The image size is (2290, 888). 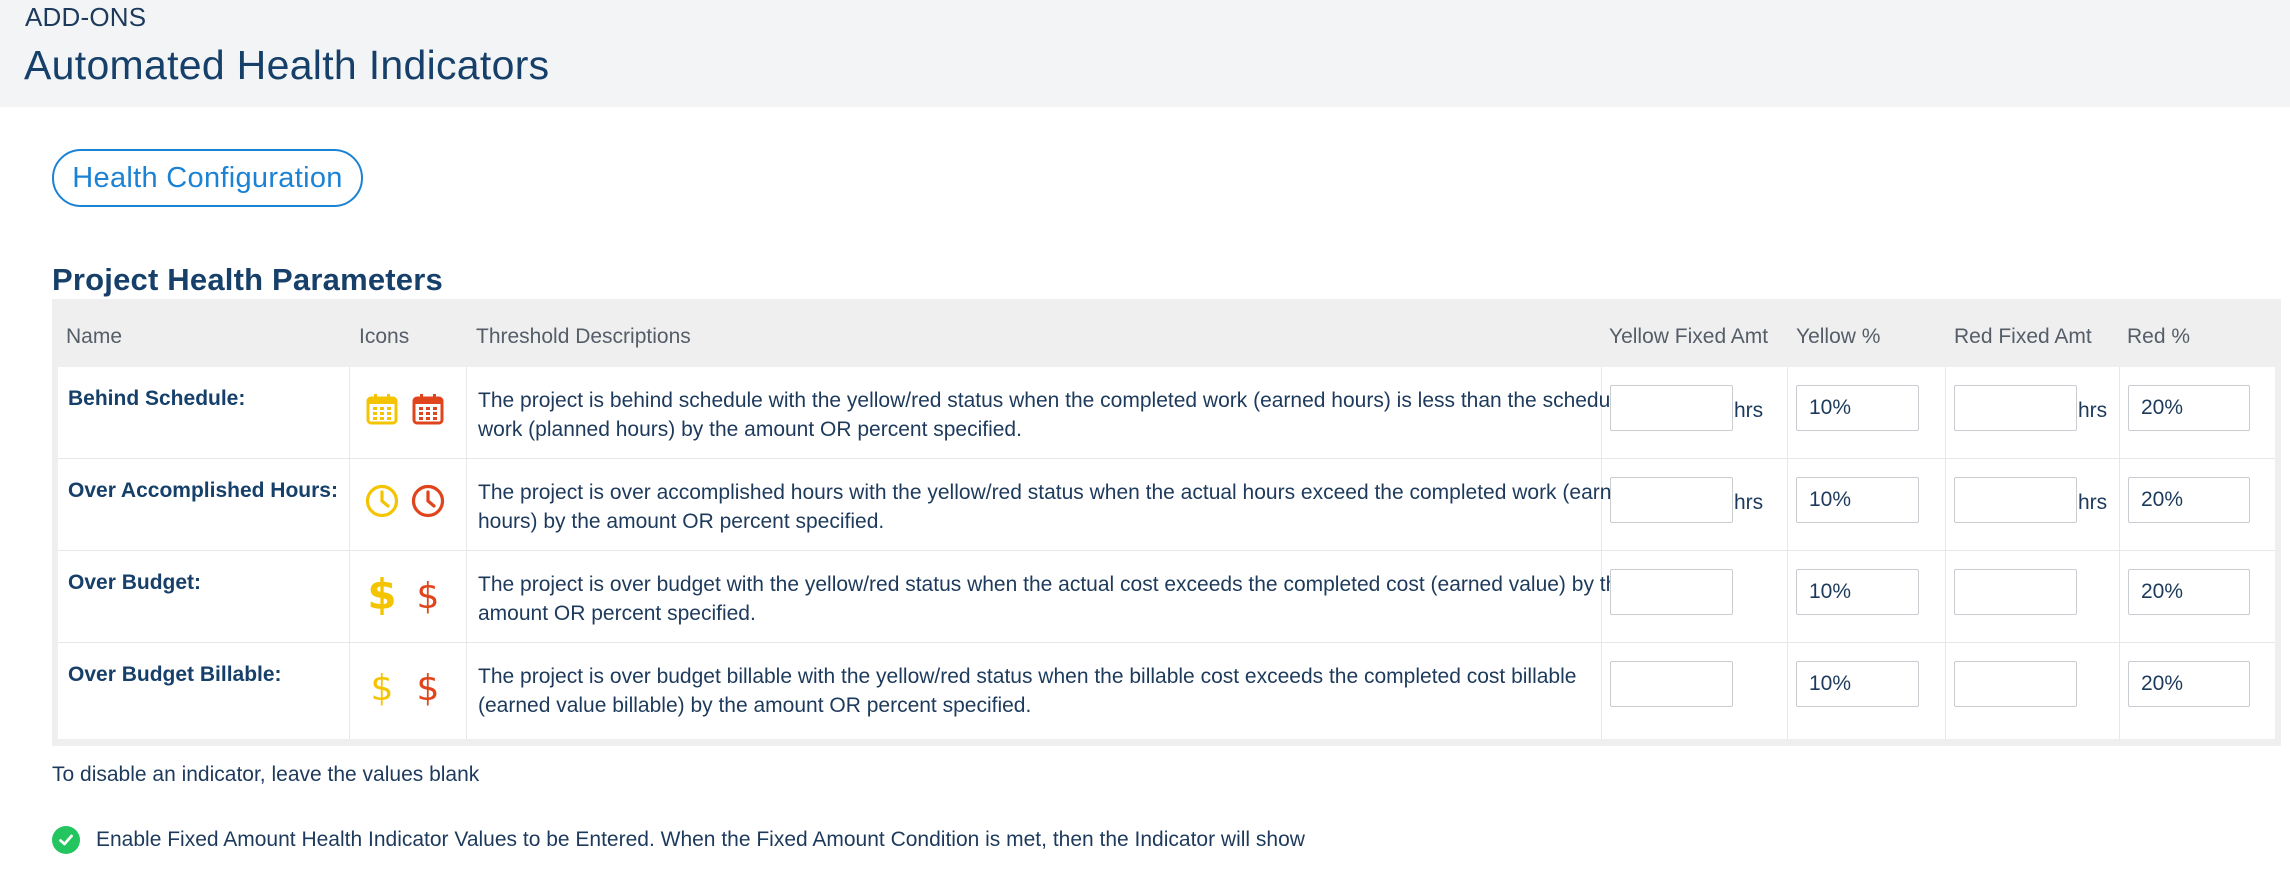 I want to click on row-name: Over Accomplished Hours:, so click(x=203, y=490).